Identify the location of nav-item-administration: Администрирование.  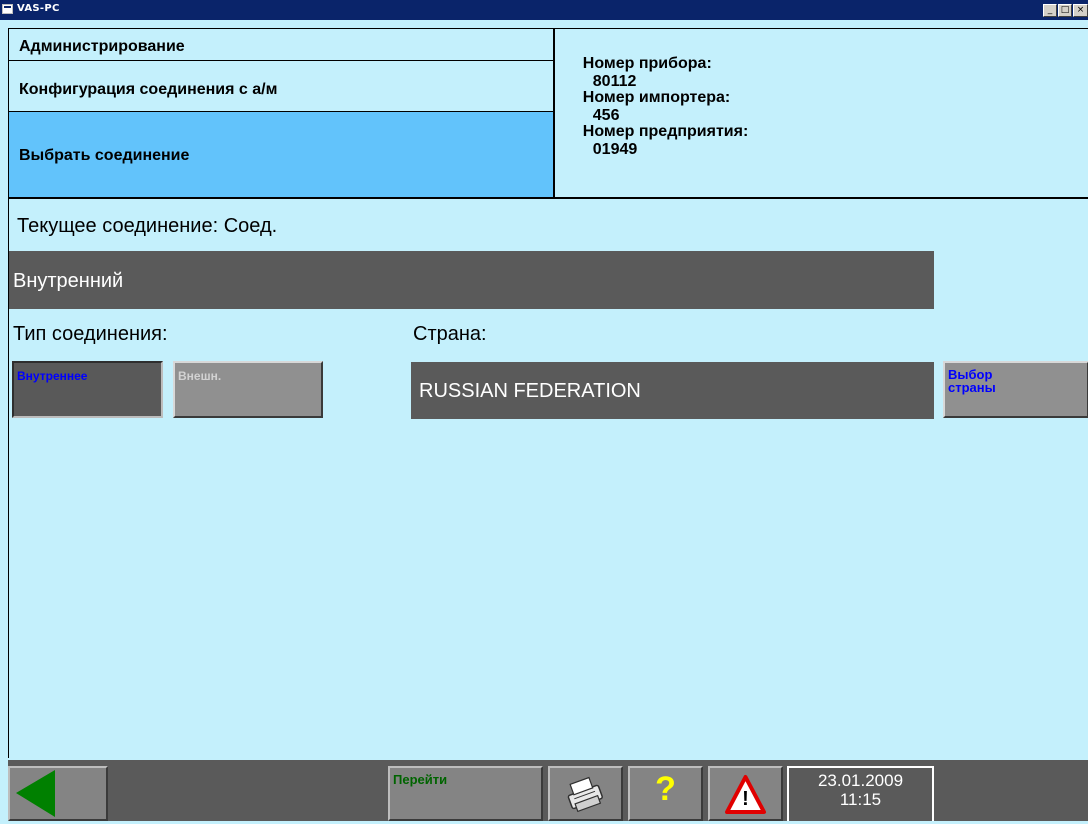
(281, 45).